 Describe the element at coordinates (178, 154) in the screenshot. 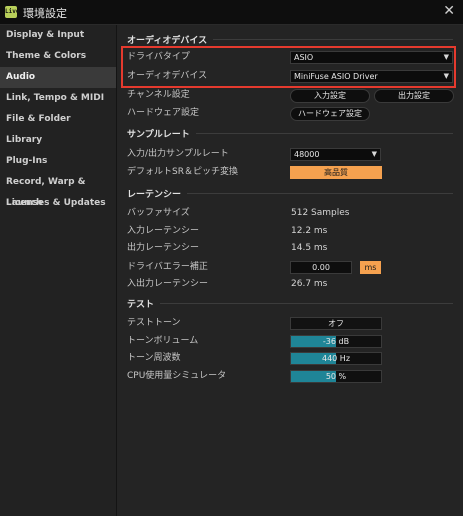

I see `io-sample-rate-label: 入力/出力サンプルレート` at that location.